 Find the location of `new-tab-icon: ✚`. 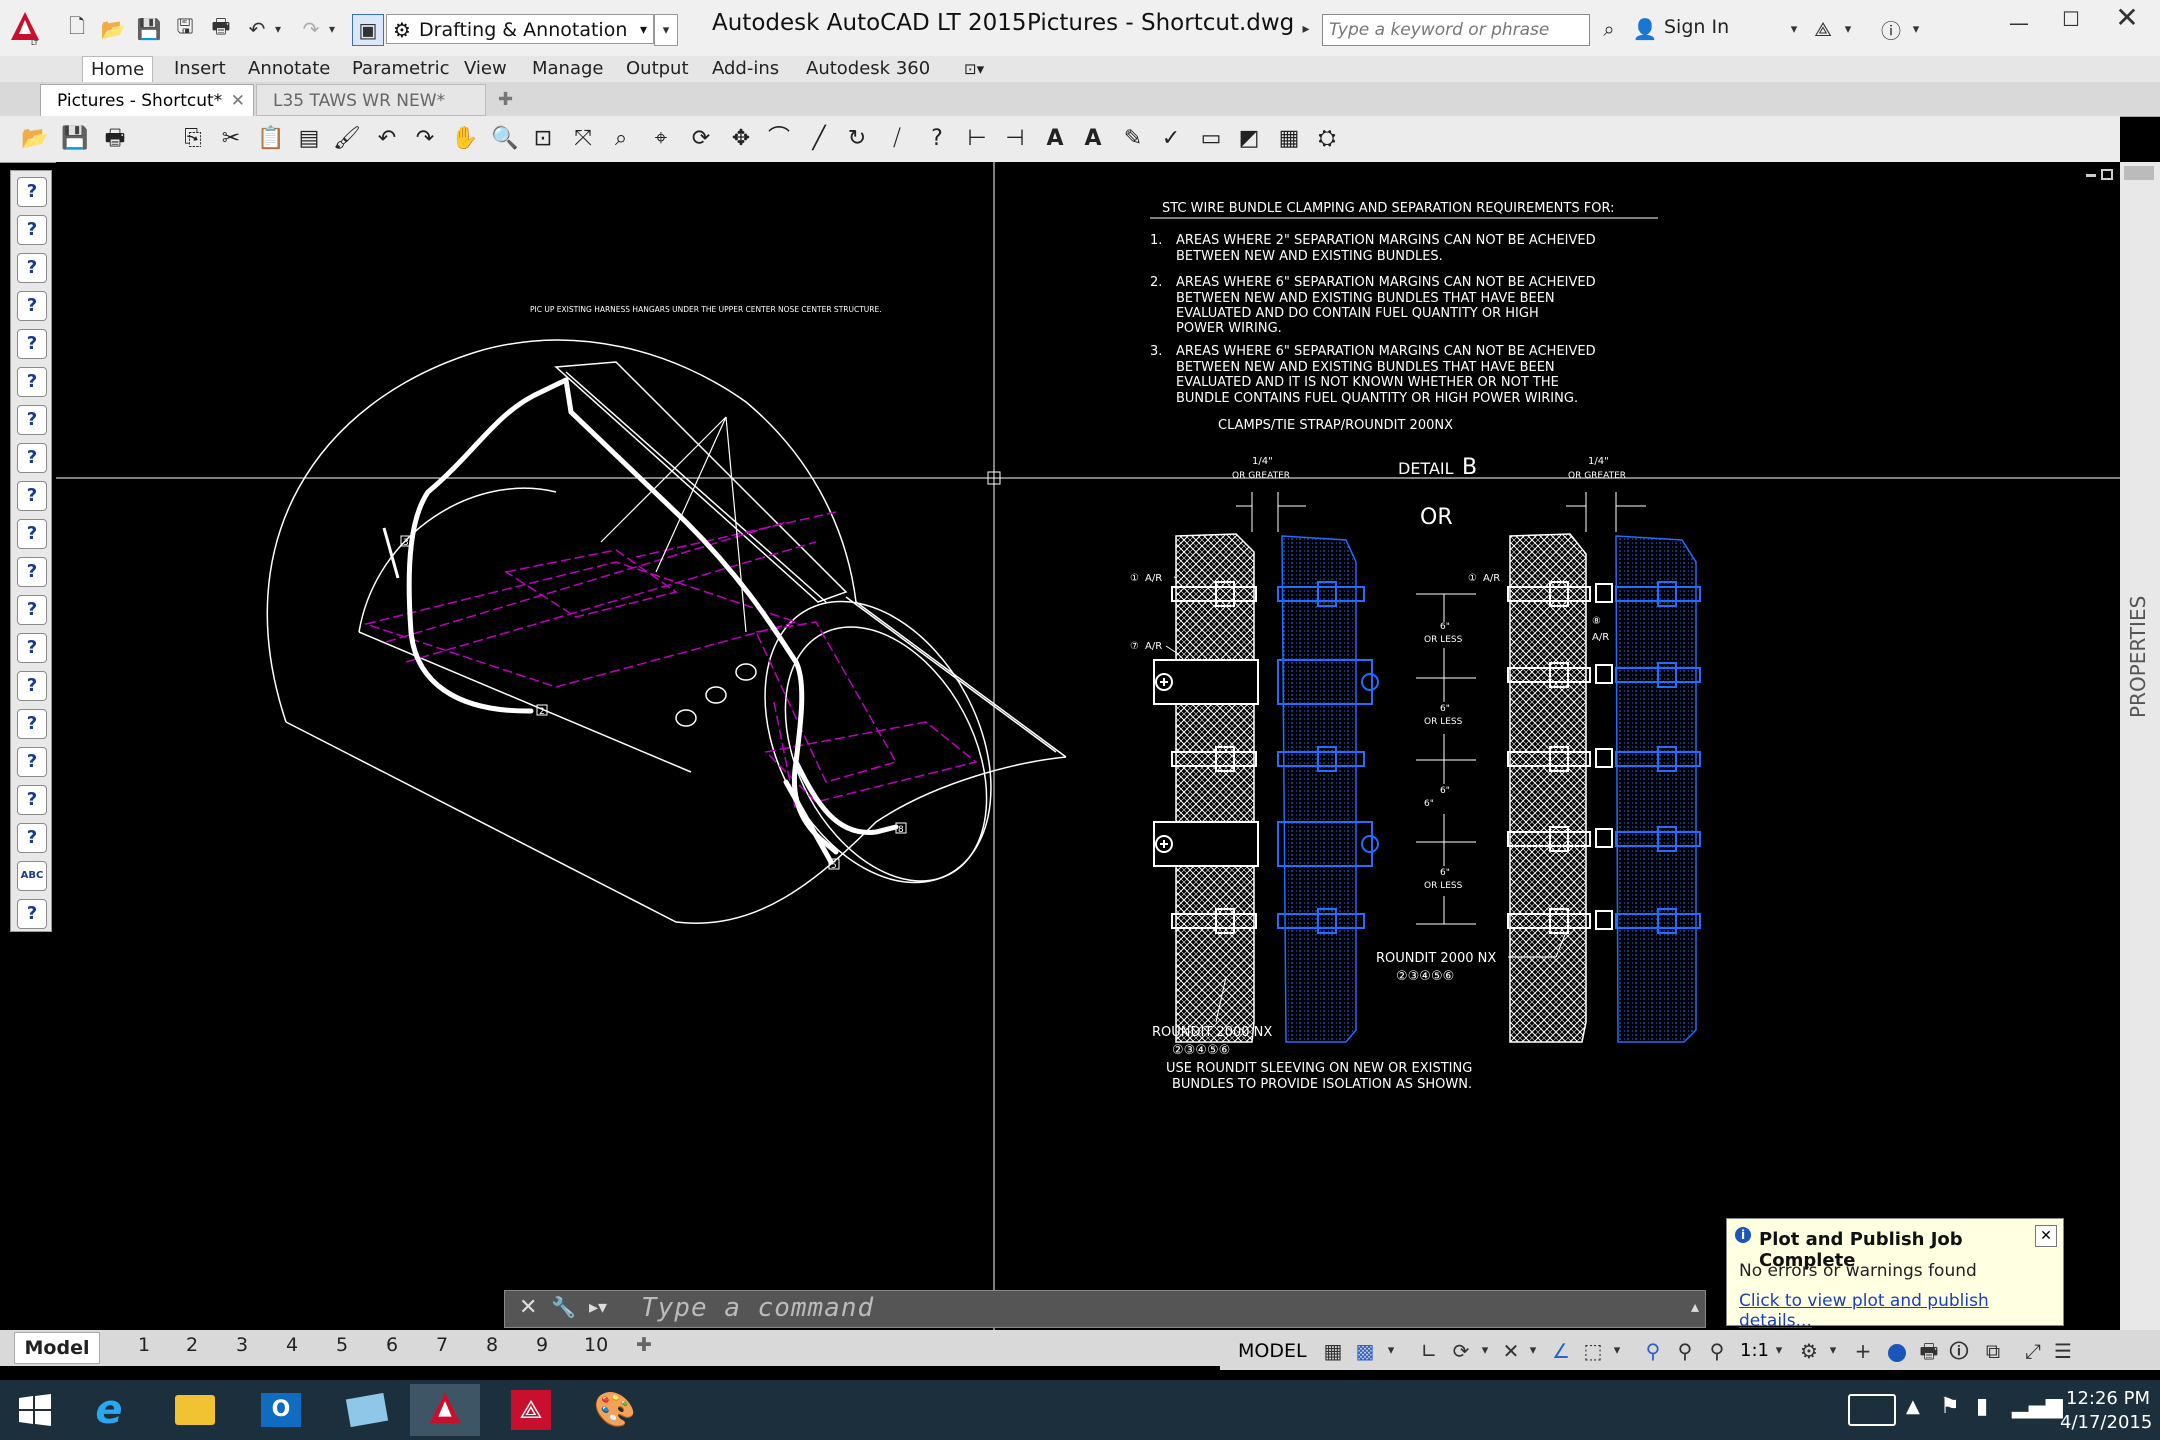

new-tab-icon: ✚ is located at coordinates (507, 100).